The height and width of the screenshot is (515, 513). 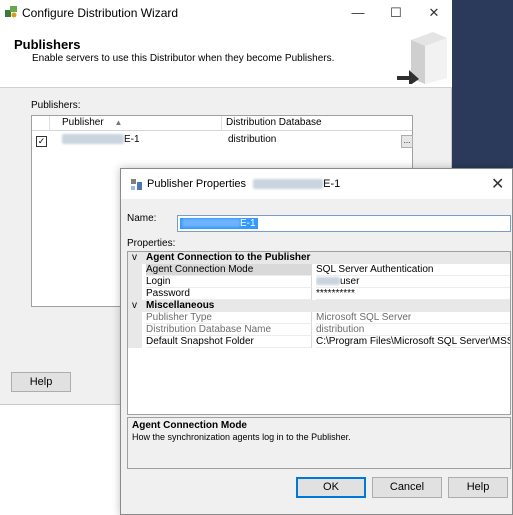 I want to click on name-value: E-1, so click(x=219, y=223).